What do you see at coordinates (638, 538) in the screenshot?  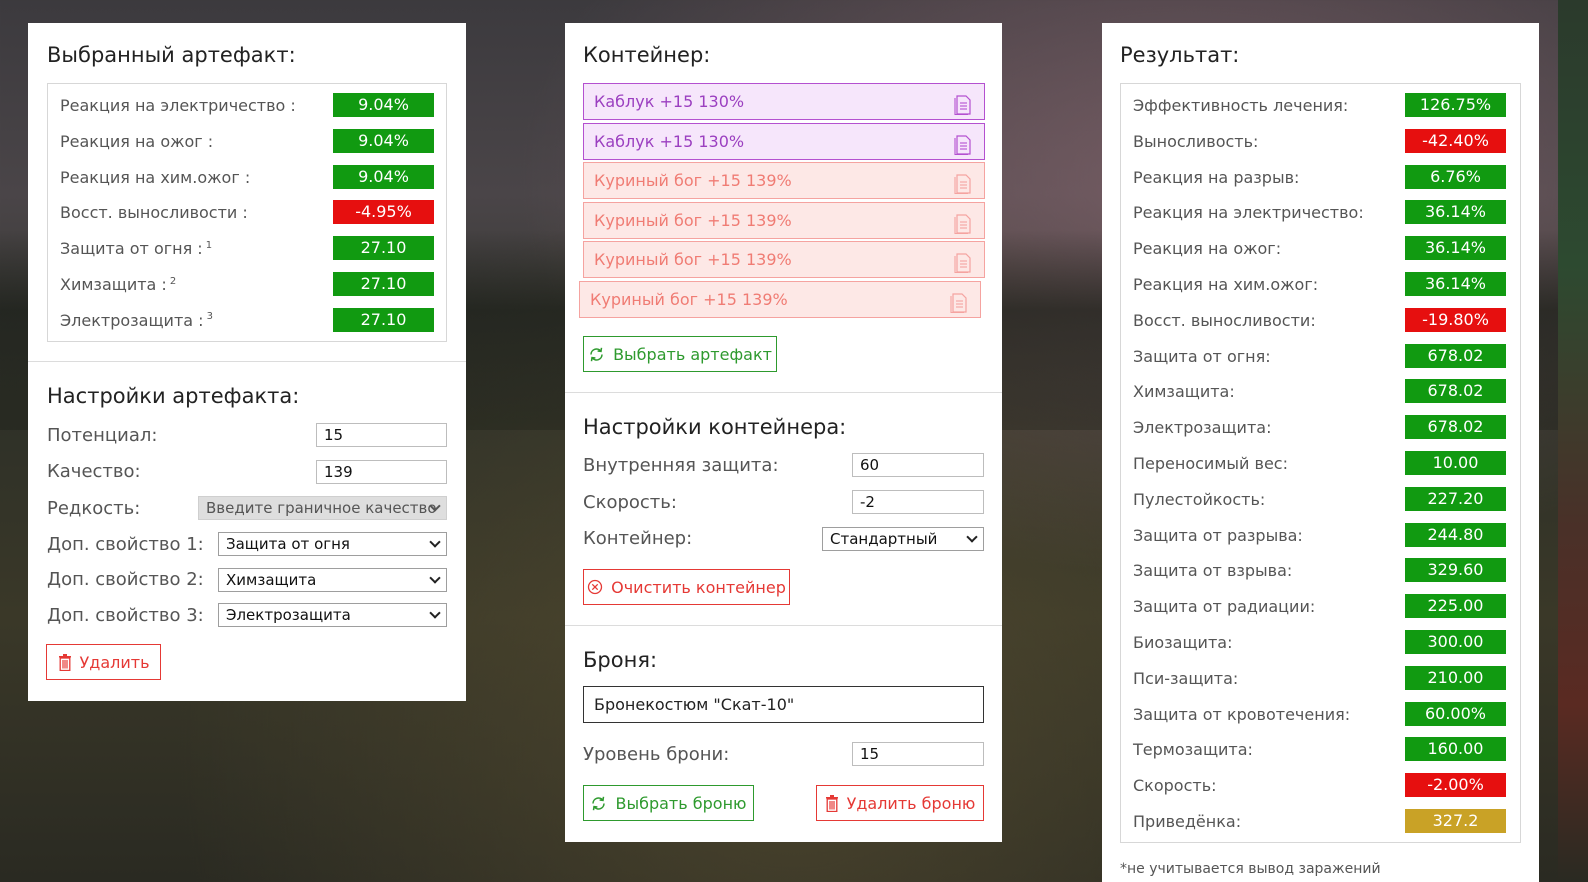 I see `container-type-label: Контейнер:` at bounding box center [638, 538].